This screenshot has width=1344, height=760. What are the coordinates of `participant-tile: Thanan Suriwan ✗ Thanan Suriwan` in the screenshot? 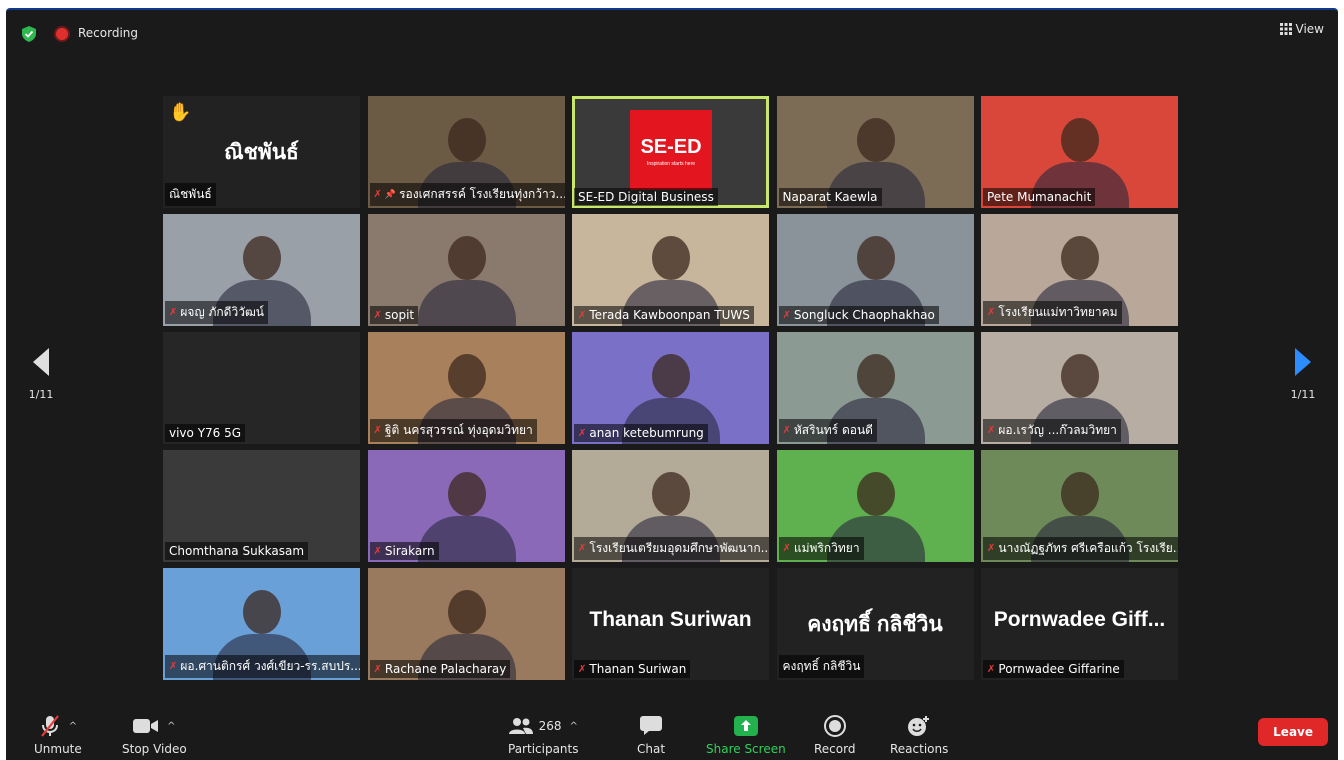 It's located at (670, 624).